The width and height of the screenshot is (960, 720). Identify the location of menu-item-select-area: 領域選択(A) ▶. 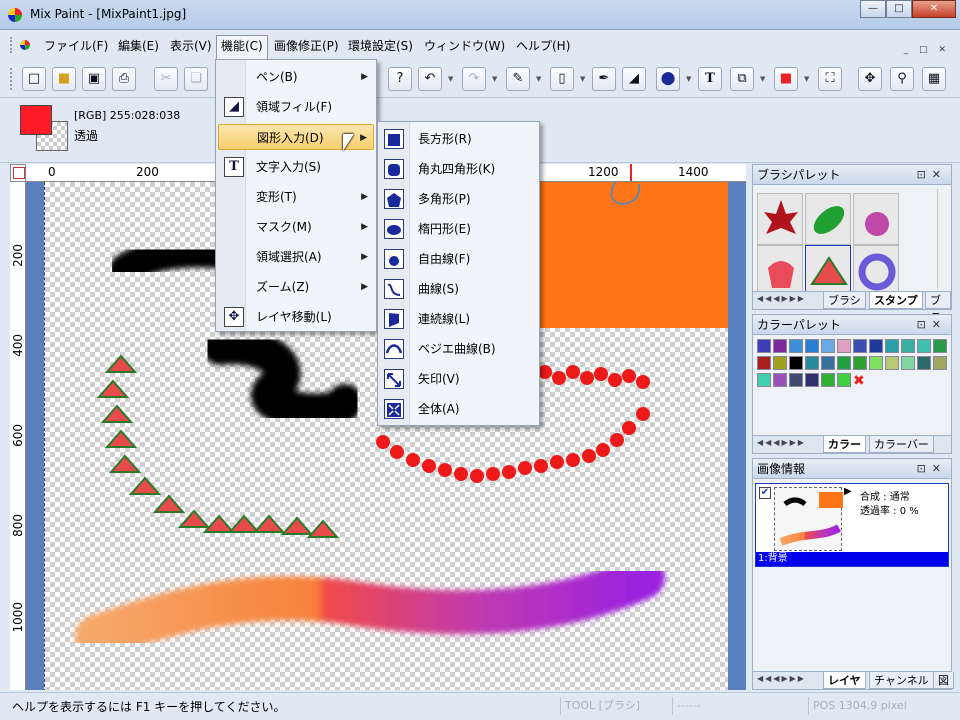
(296, 257).